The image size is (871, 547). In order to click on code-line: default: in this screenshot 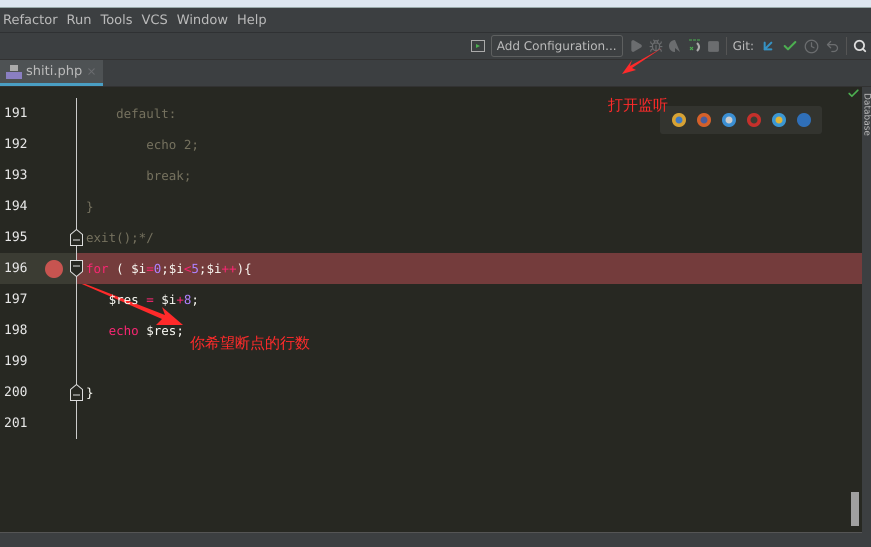, I will do `click(145, 114)`.